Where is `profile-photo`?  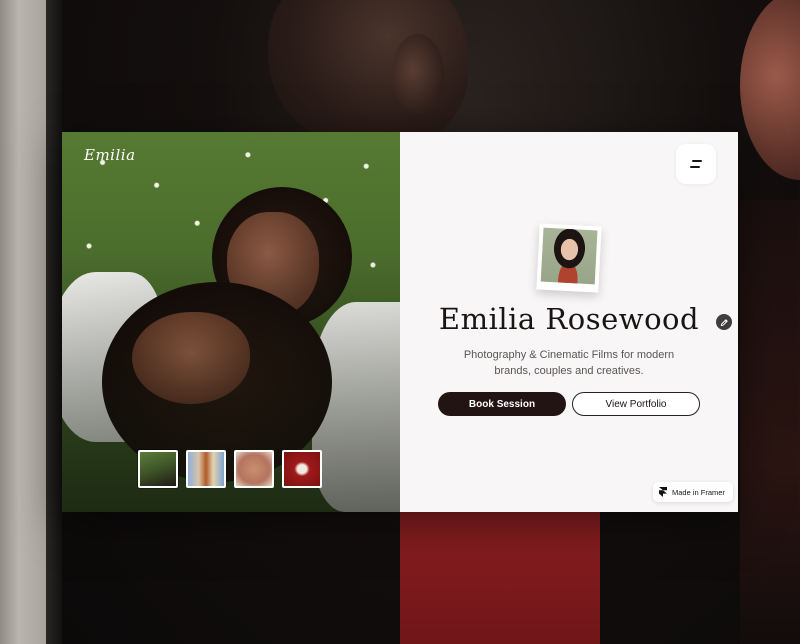 profile-photo is located at coordinates (569, 256).